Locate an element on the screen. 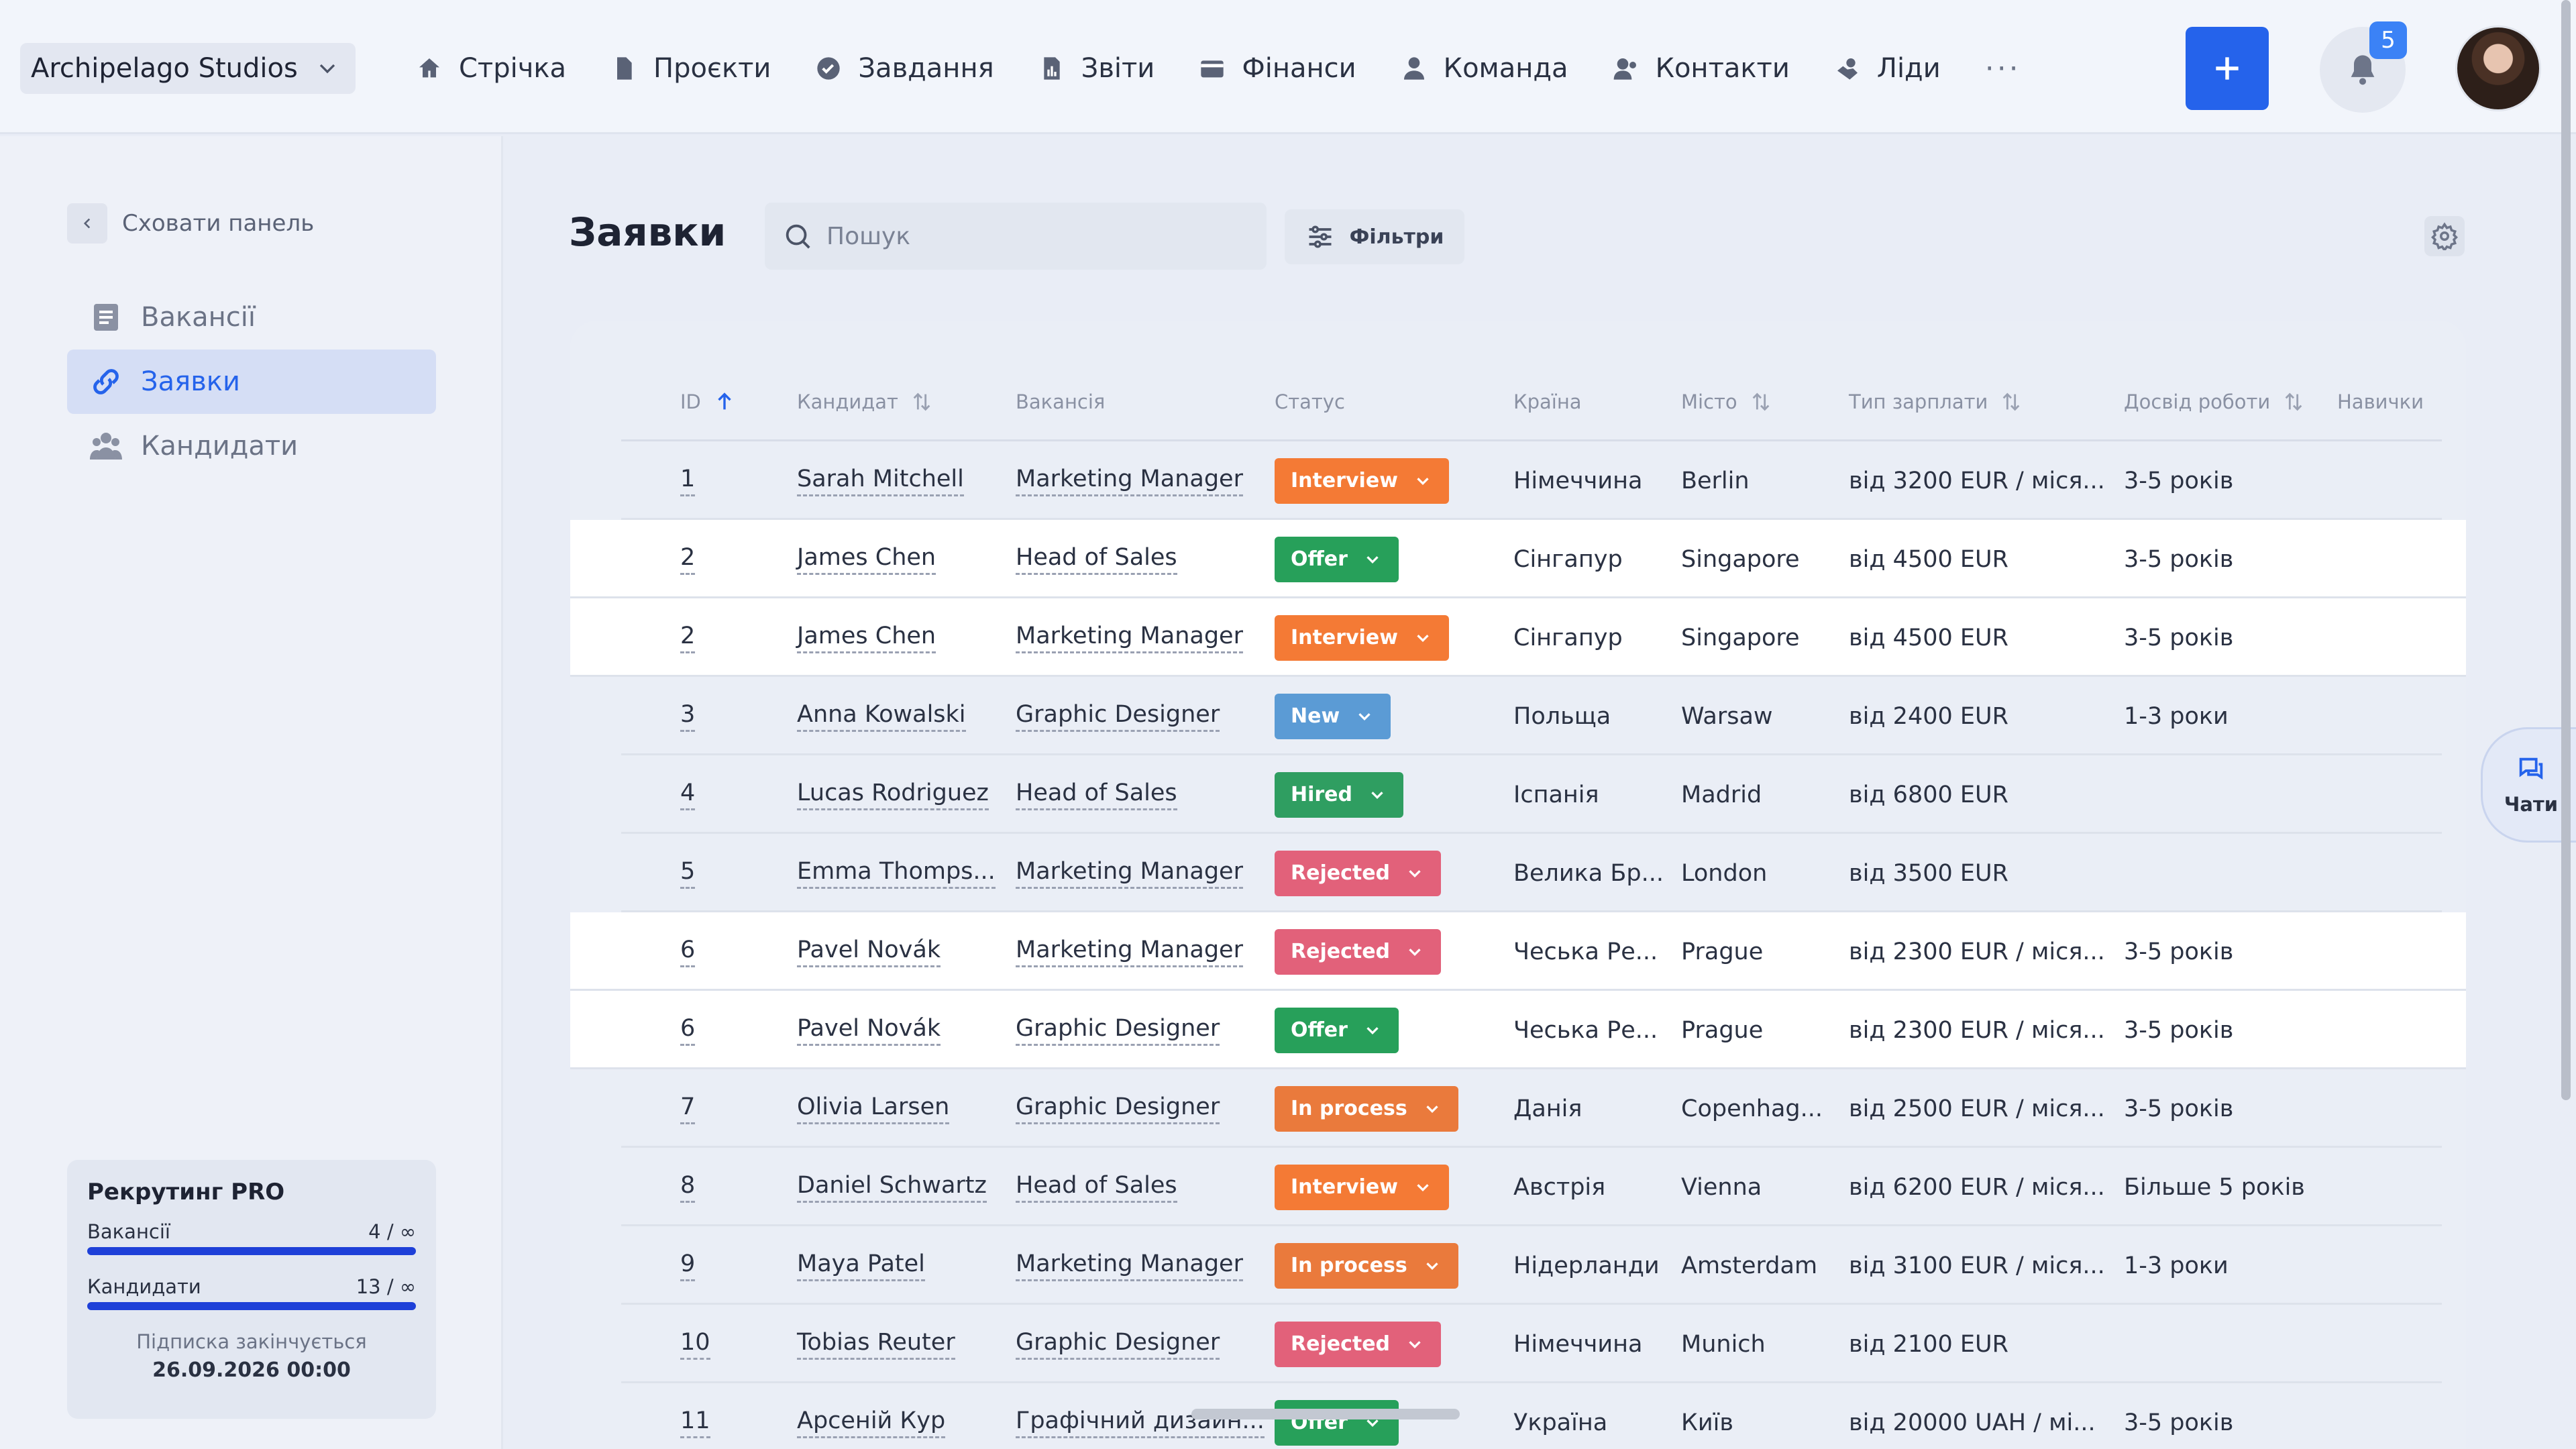 This screenshot has width=2576, height=1449. cell-candidate: Maya Patel is located at coordinates (861, 1265).